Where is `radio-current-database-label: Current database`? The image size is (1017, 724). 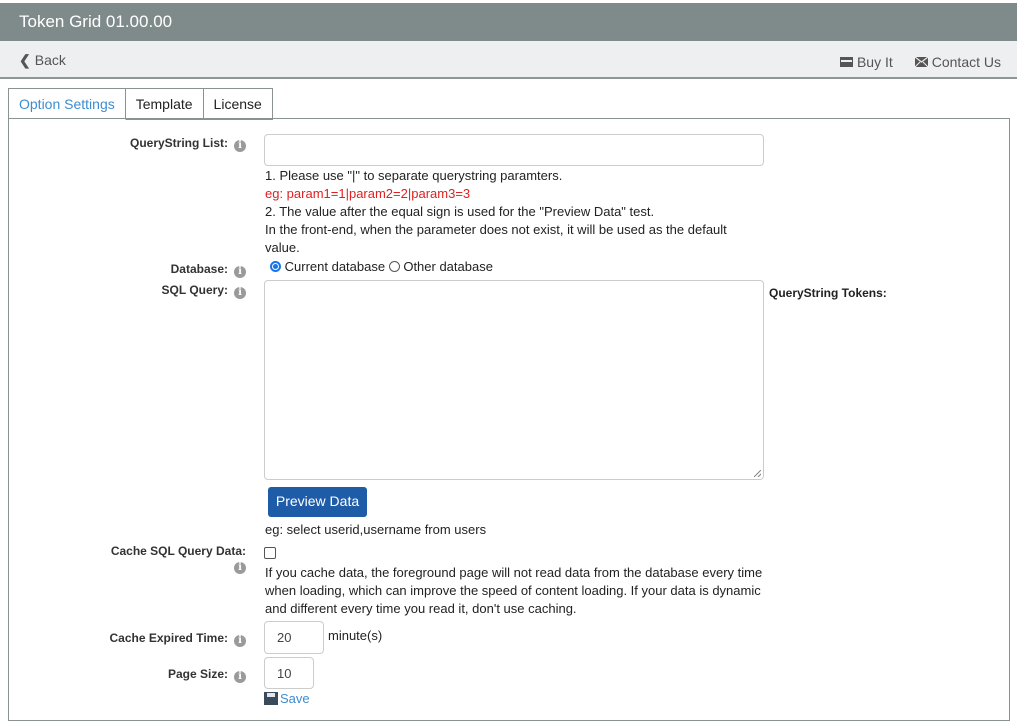 radio-current-database-label: Current database is located at coordinates (335, 266).